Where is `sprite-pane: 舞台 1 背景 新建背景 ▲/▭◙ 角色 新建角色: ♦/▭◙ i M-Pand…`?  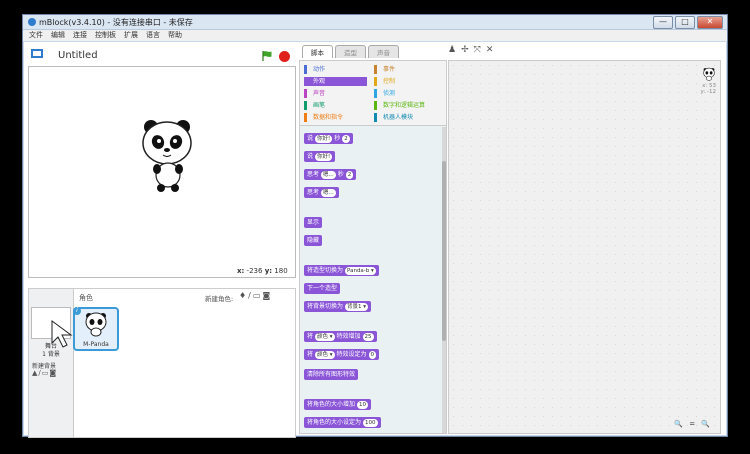 sprite-pane: 舞台 1 背景 新建背景 ▲/▭◙ 角色 新建角色: ♦/▭◙ i M-Pand… is located at coordinates (162, 363).